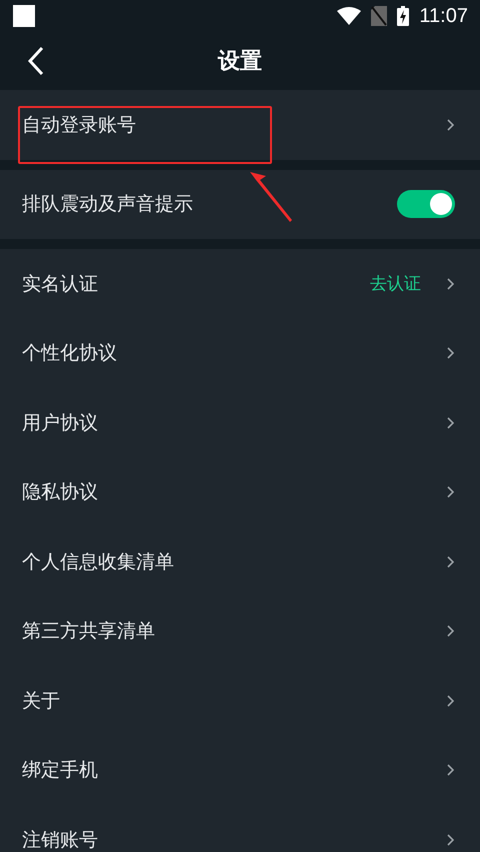 The height and width of the screenshot is (852, 480). What do you see at coordinates (69, 353) in the screenshot?
I see `row-label: 个性化协议` at bounding box center [69, 353].